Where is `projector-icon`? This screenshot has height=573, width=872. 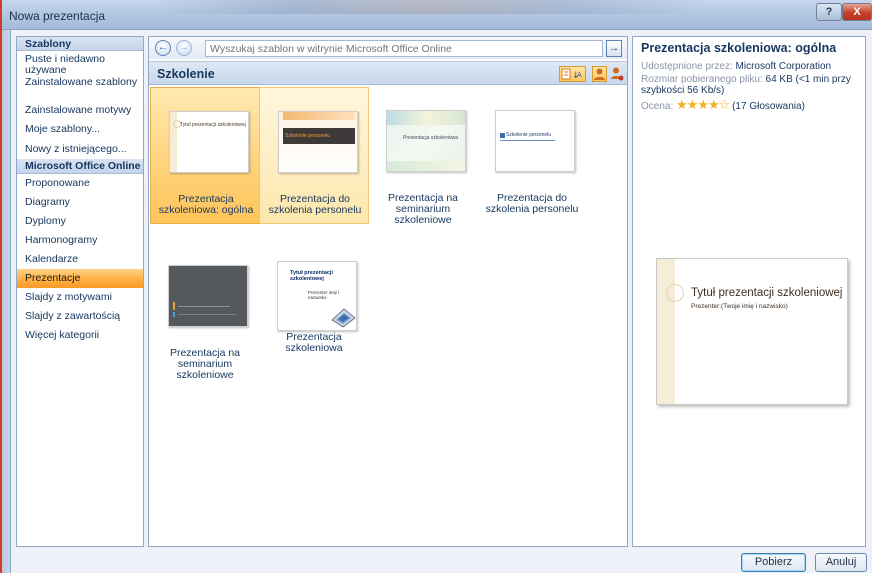
projector-icon is located at coordinates (343, 318).